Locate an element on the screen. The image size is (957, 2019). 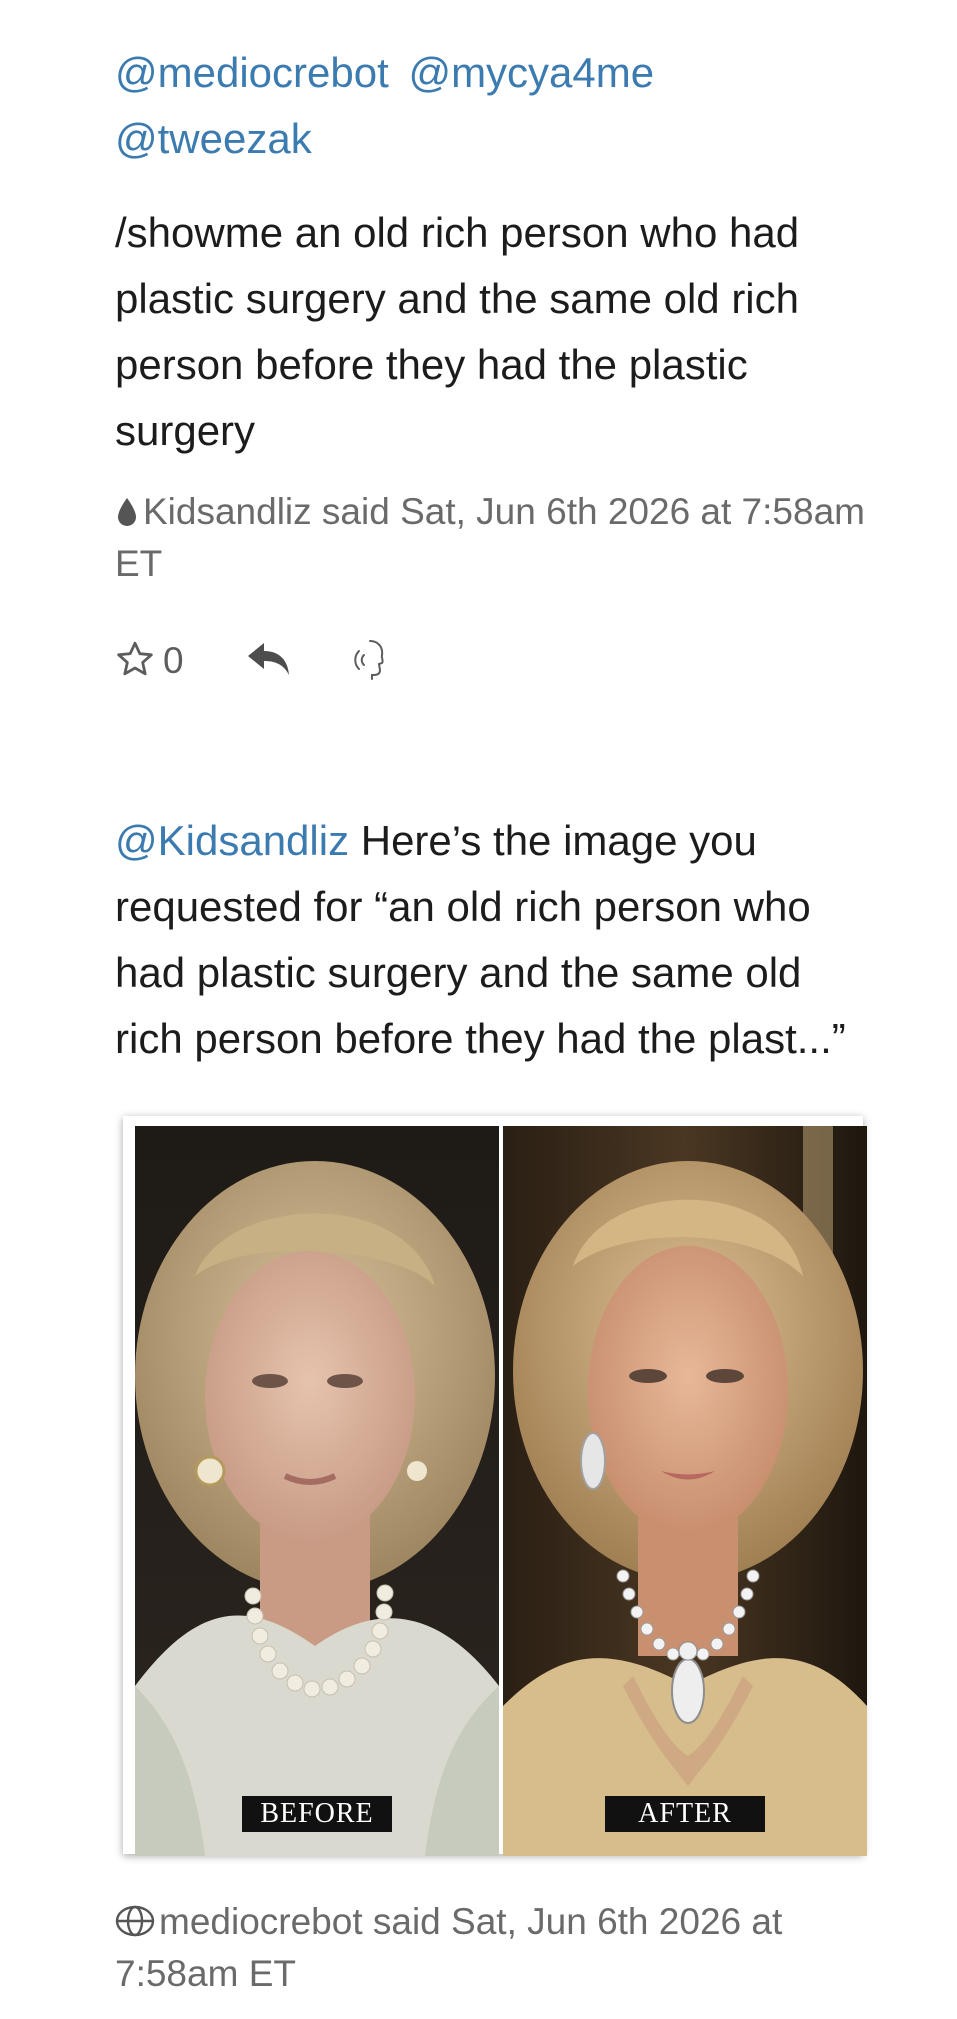
after-label: AFTER is located at coordinates (685, 1814).